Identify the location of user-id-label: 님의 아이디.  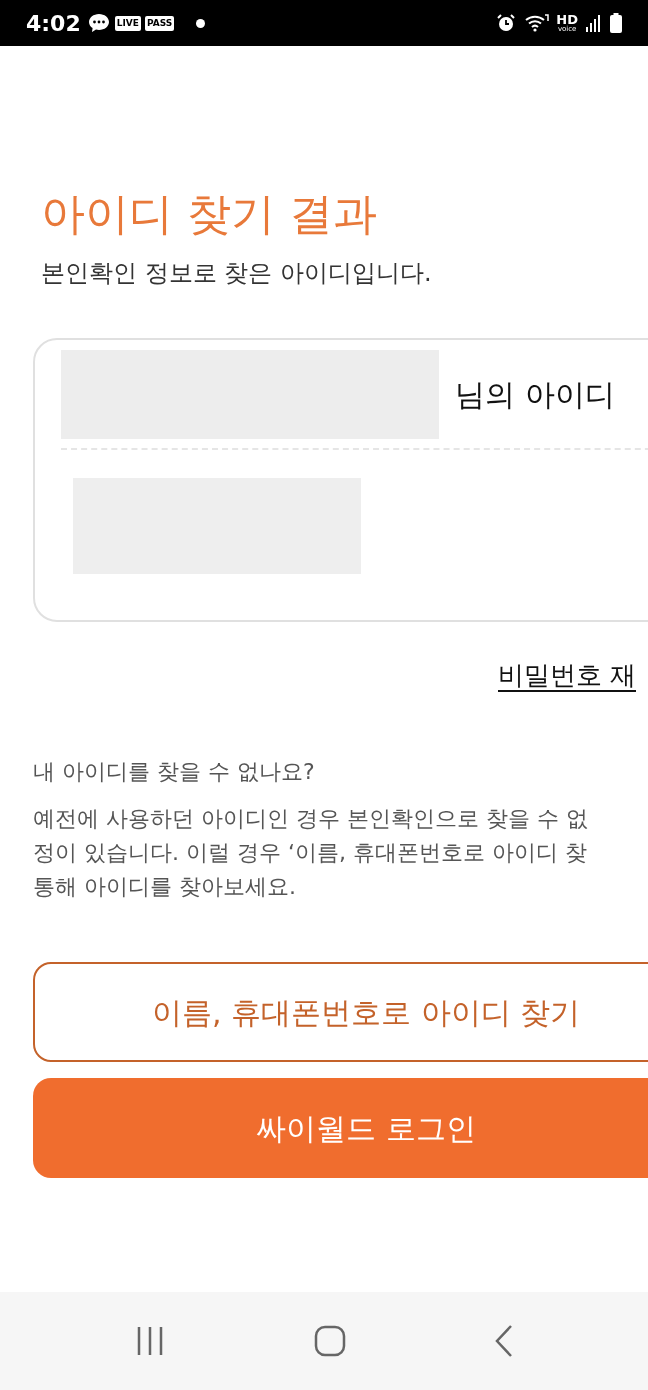
(535, 394).